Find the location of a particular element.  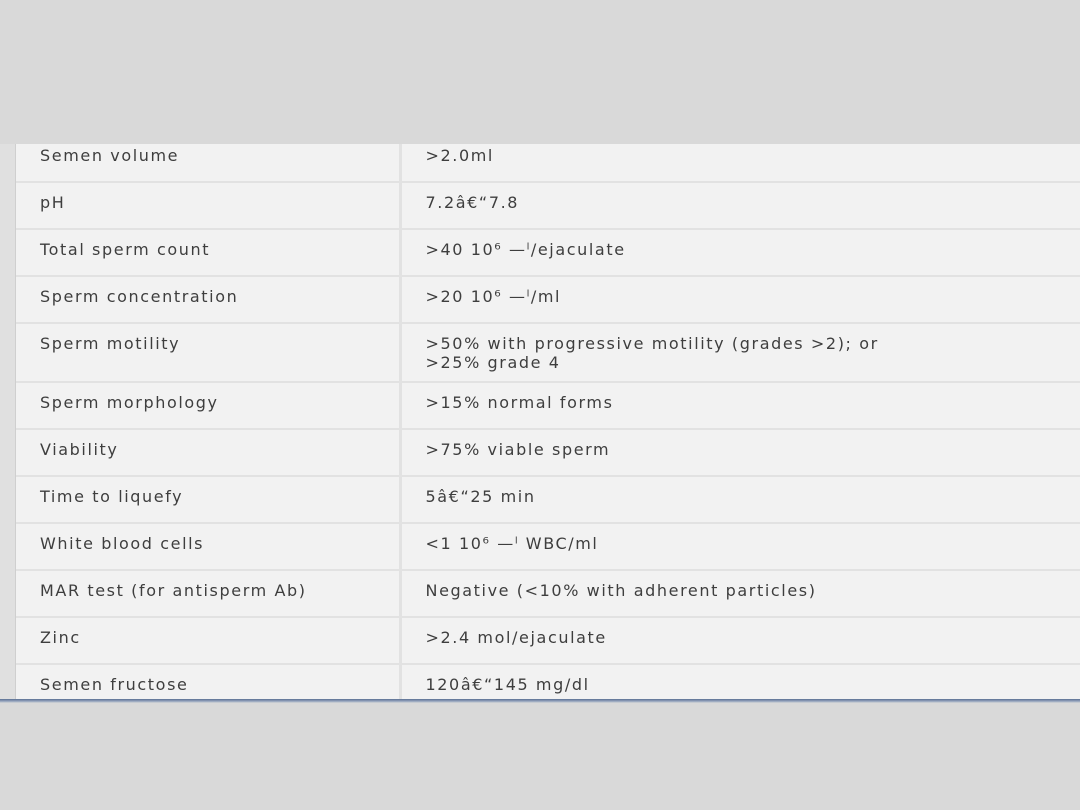

value-cell: >15% normal forms is located at coordinates (740, 405).